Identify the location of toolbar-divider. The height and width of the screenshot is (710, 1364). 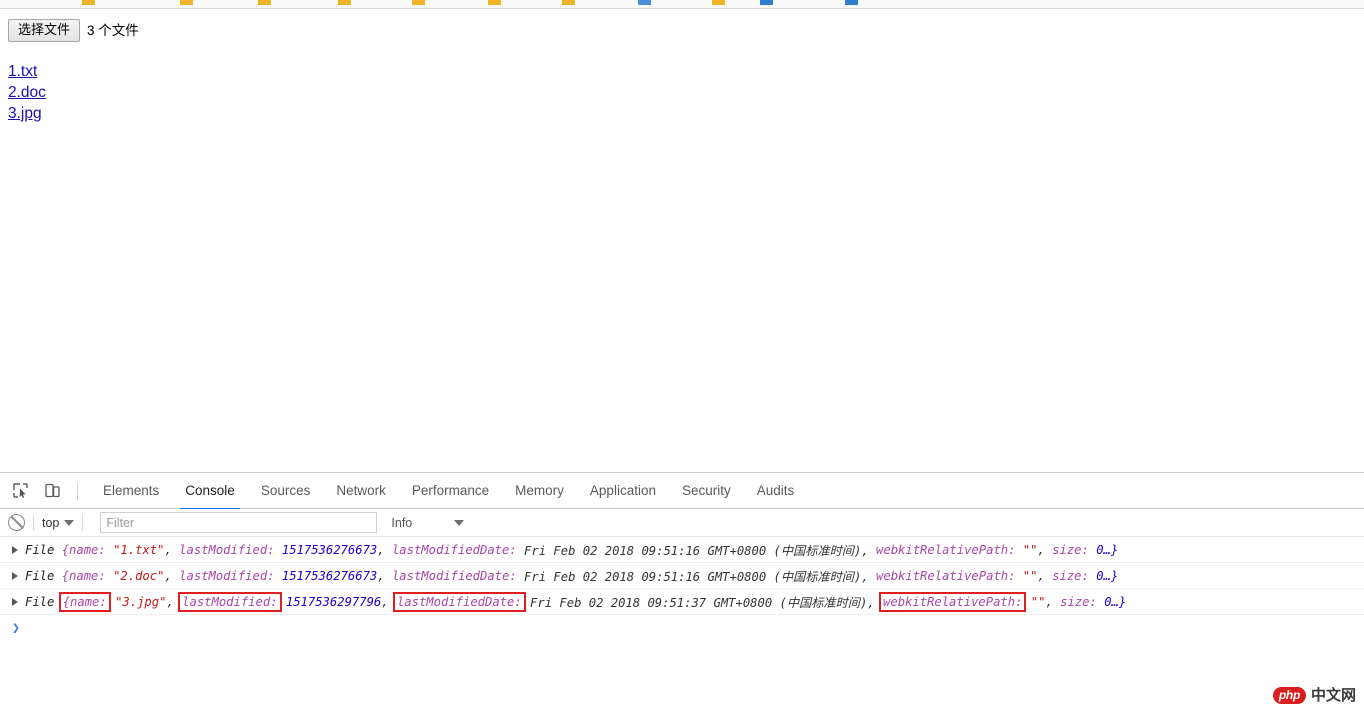
(77, 490).